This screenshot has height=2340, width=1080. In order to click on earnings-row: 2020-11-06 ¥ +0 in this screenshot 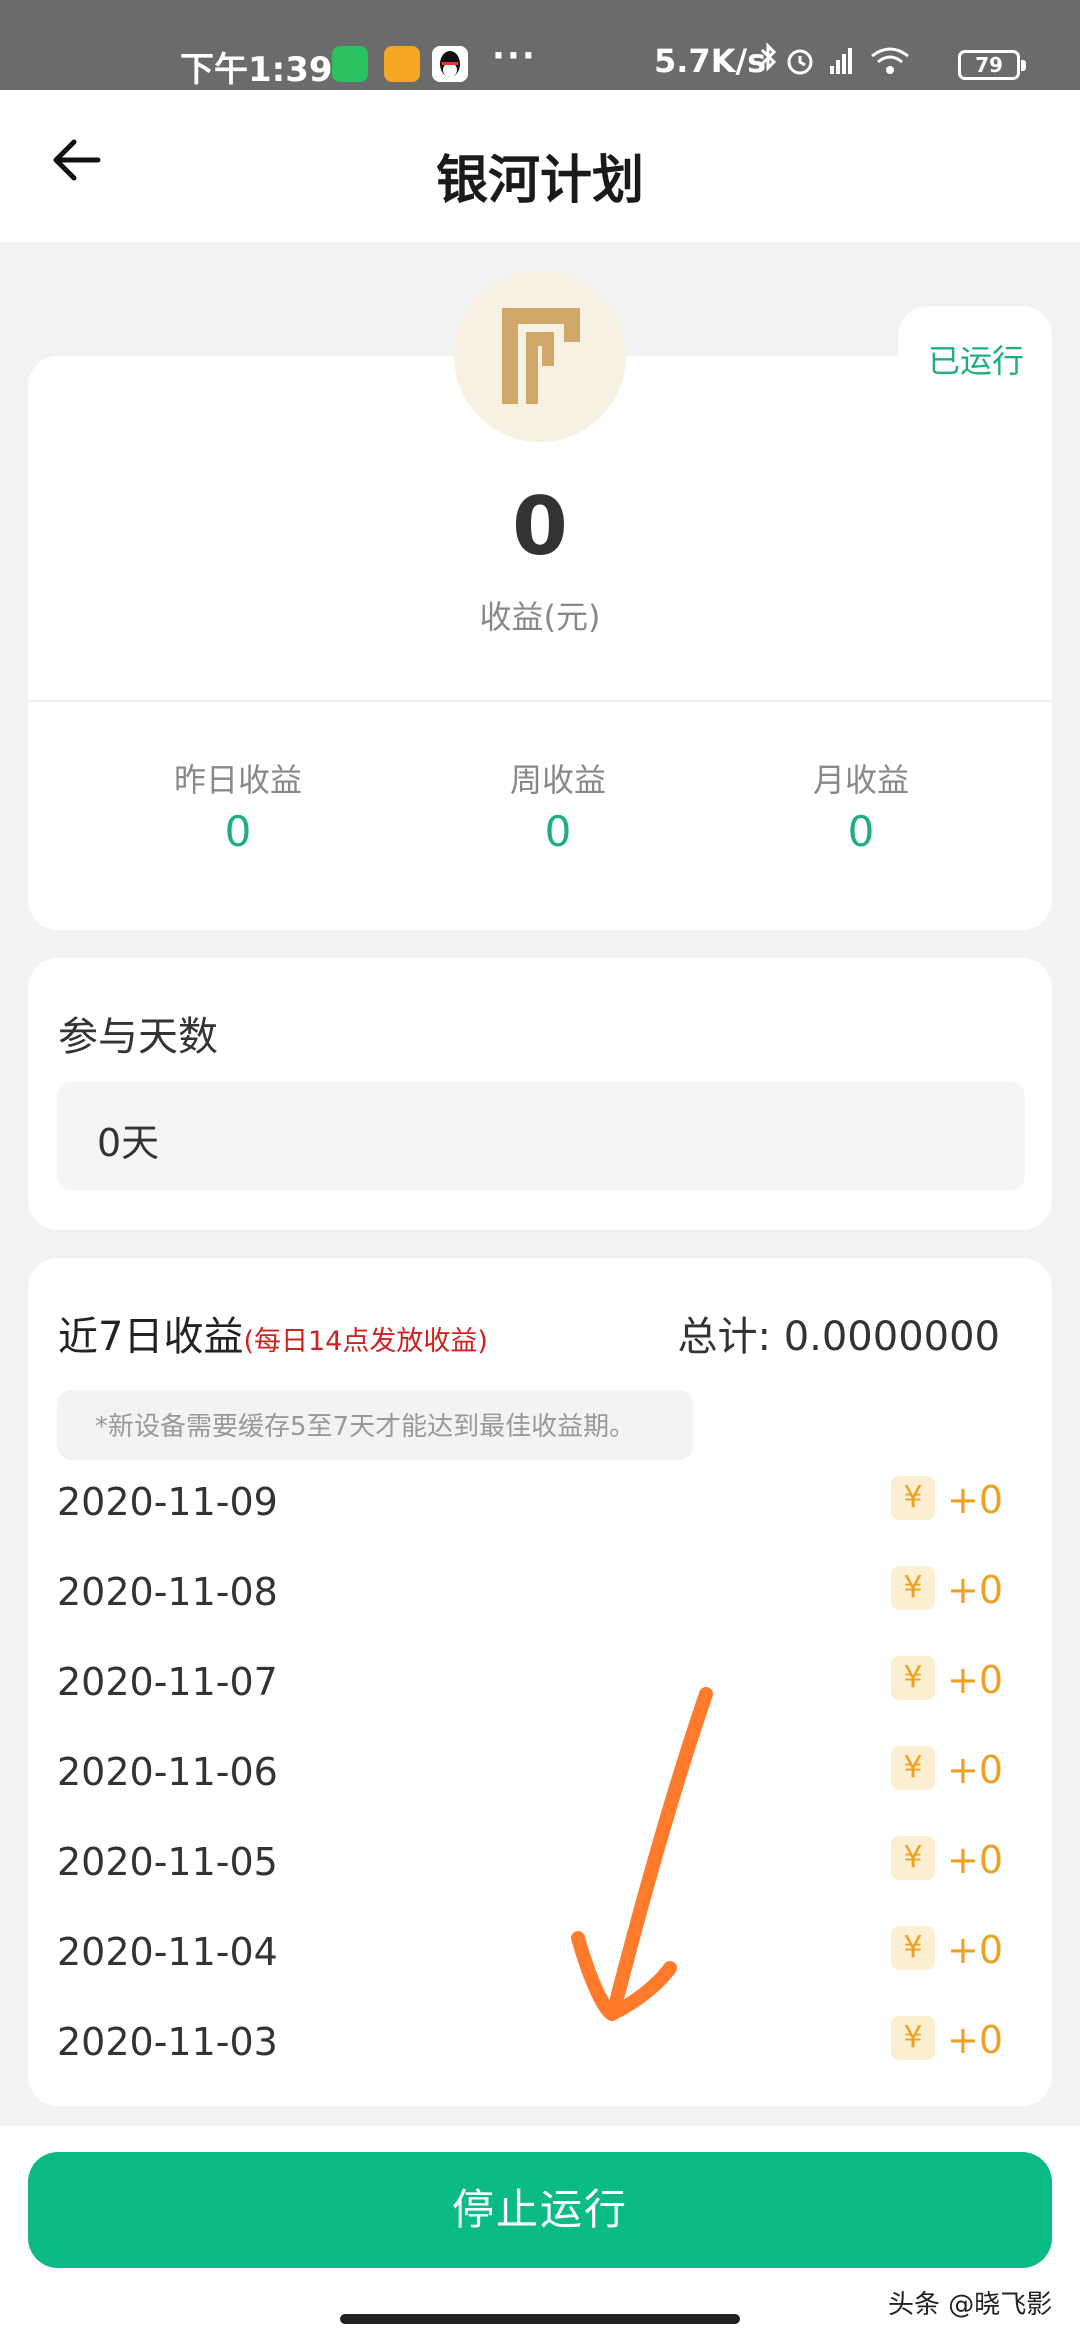, I will do `click(530, 1775)`.